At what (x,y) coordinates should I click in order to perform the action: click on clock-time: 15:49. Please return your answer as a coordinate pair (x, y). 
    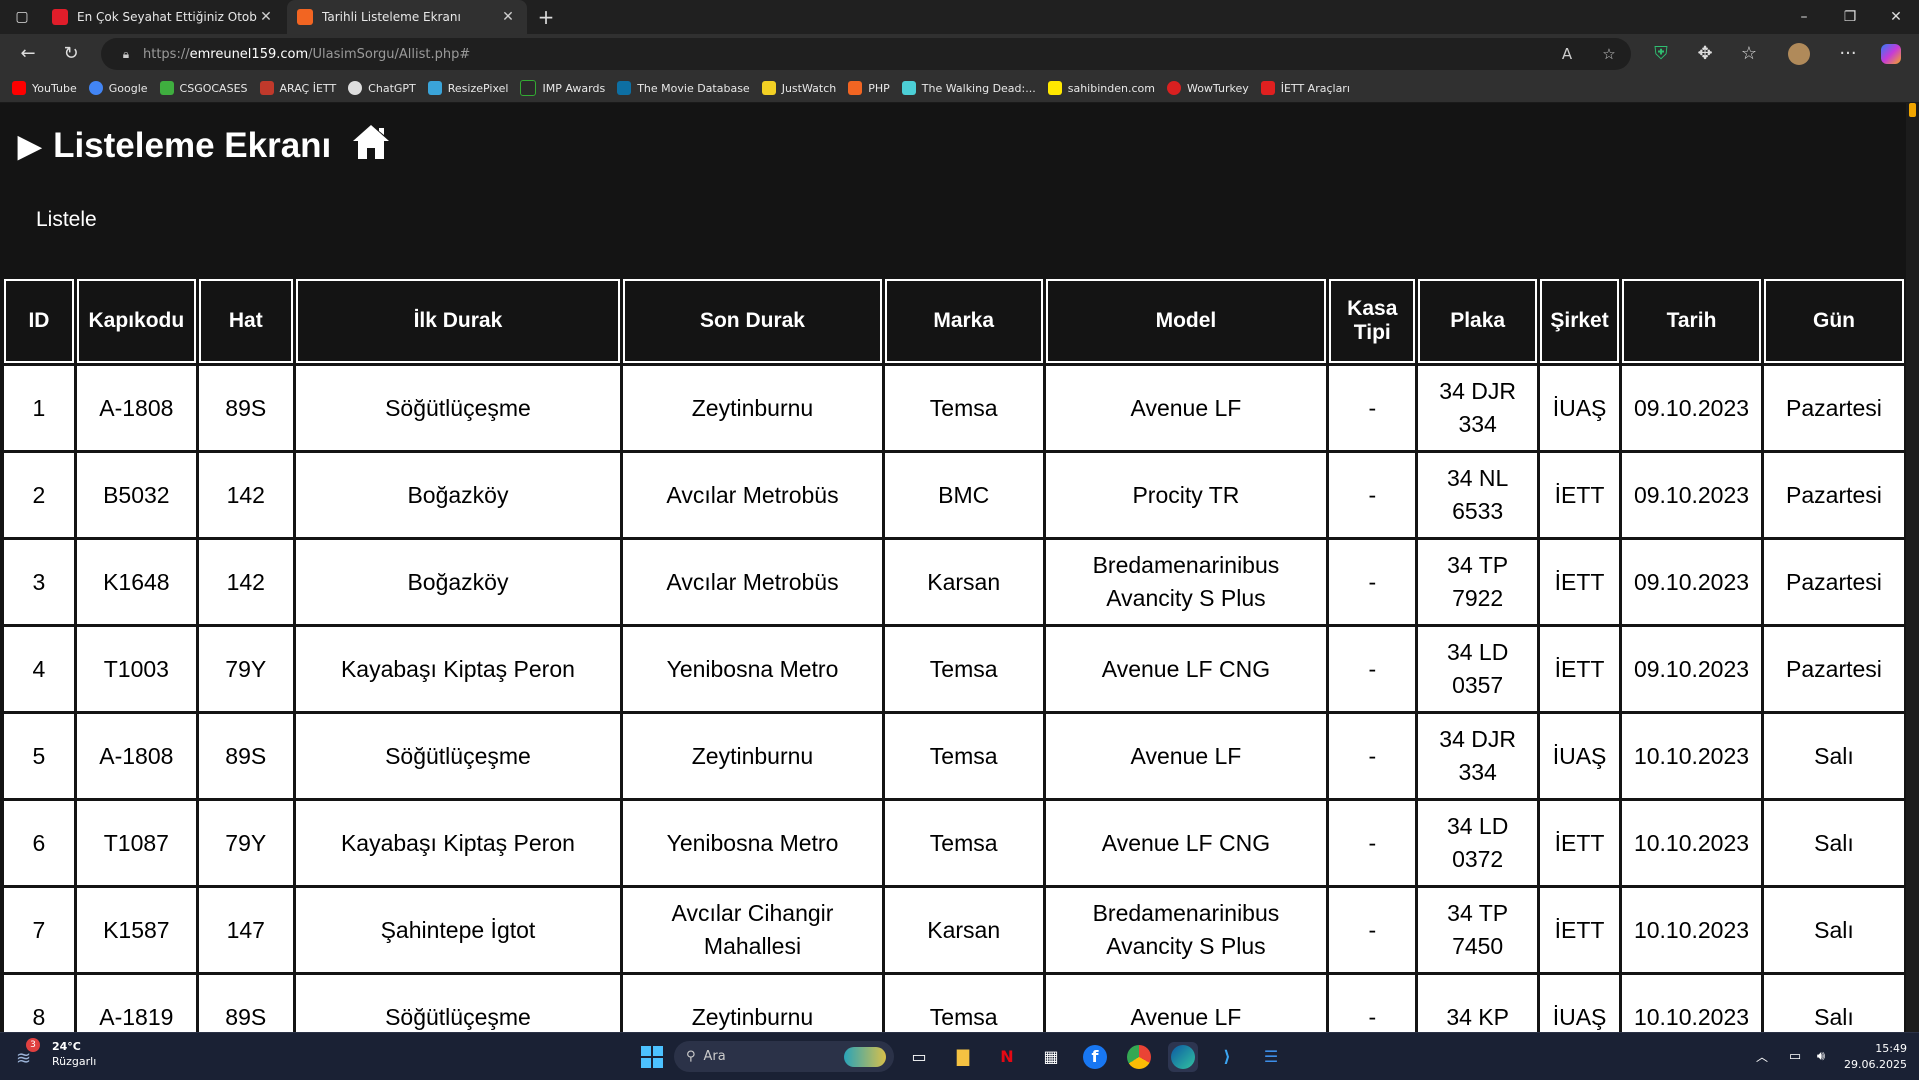
    Looking at the image, I should click on (1891, 1048).